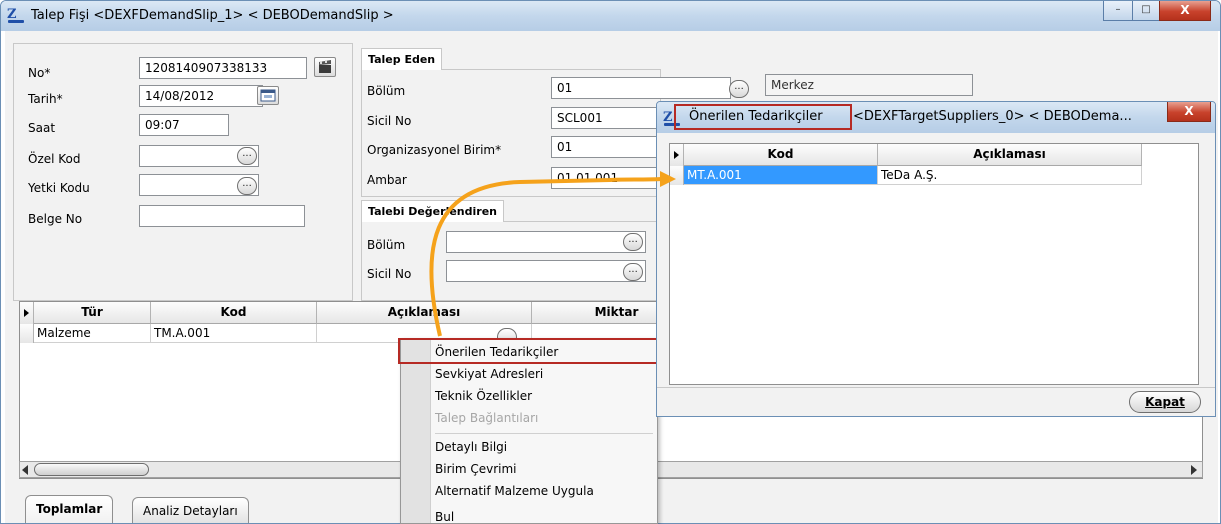 The width and height of the screenshot is (1221, 524). What do you see at coordinates (54, 159) in the screenshot?
I see `ozel-kod-label: Özel Kod` at bounding box center [54, 159].